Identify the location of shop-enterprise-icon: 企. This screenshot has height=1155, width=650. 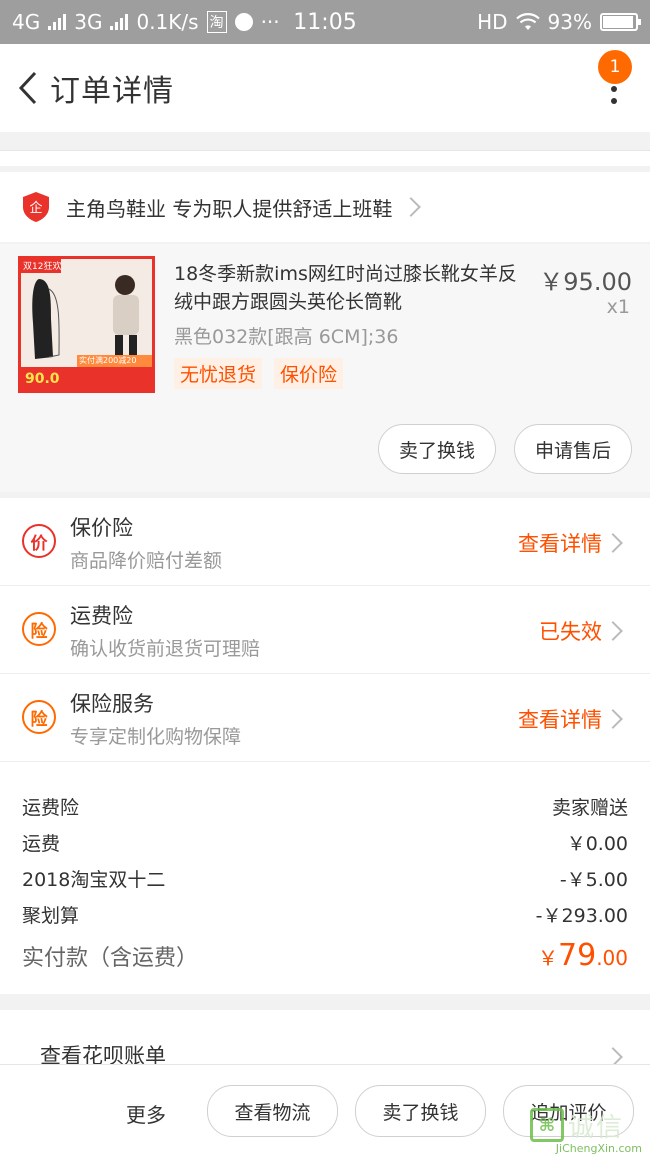
(36, 207).